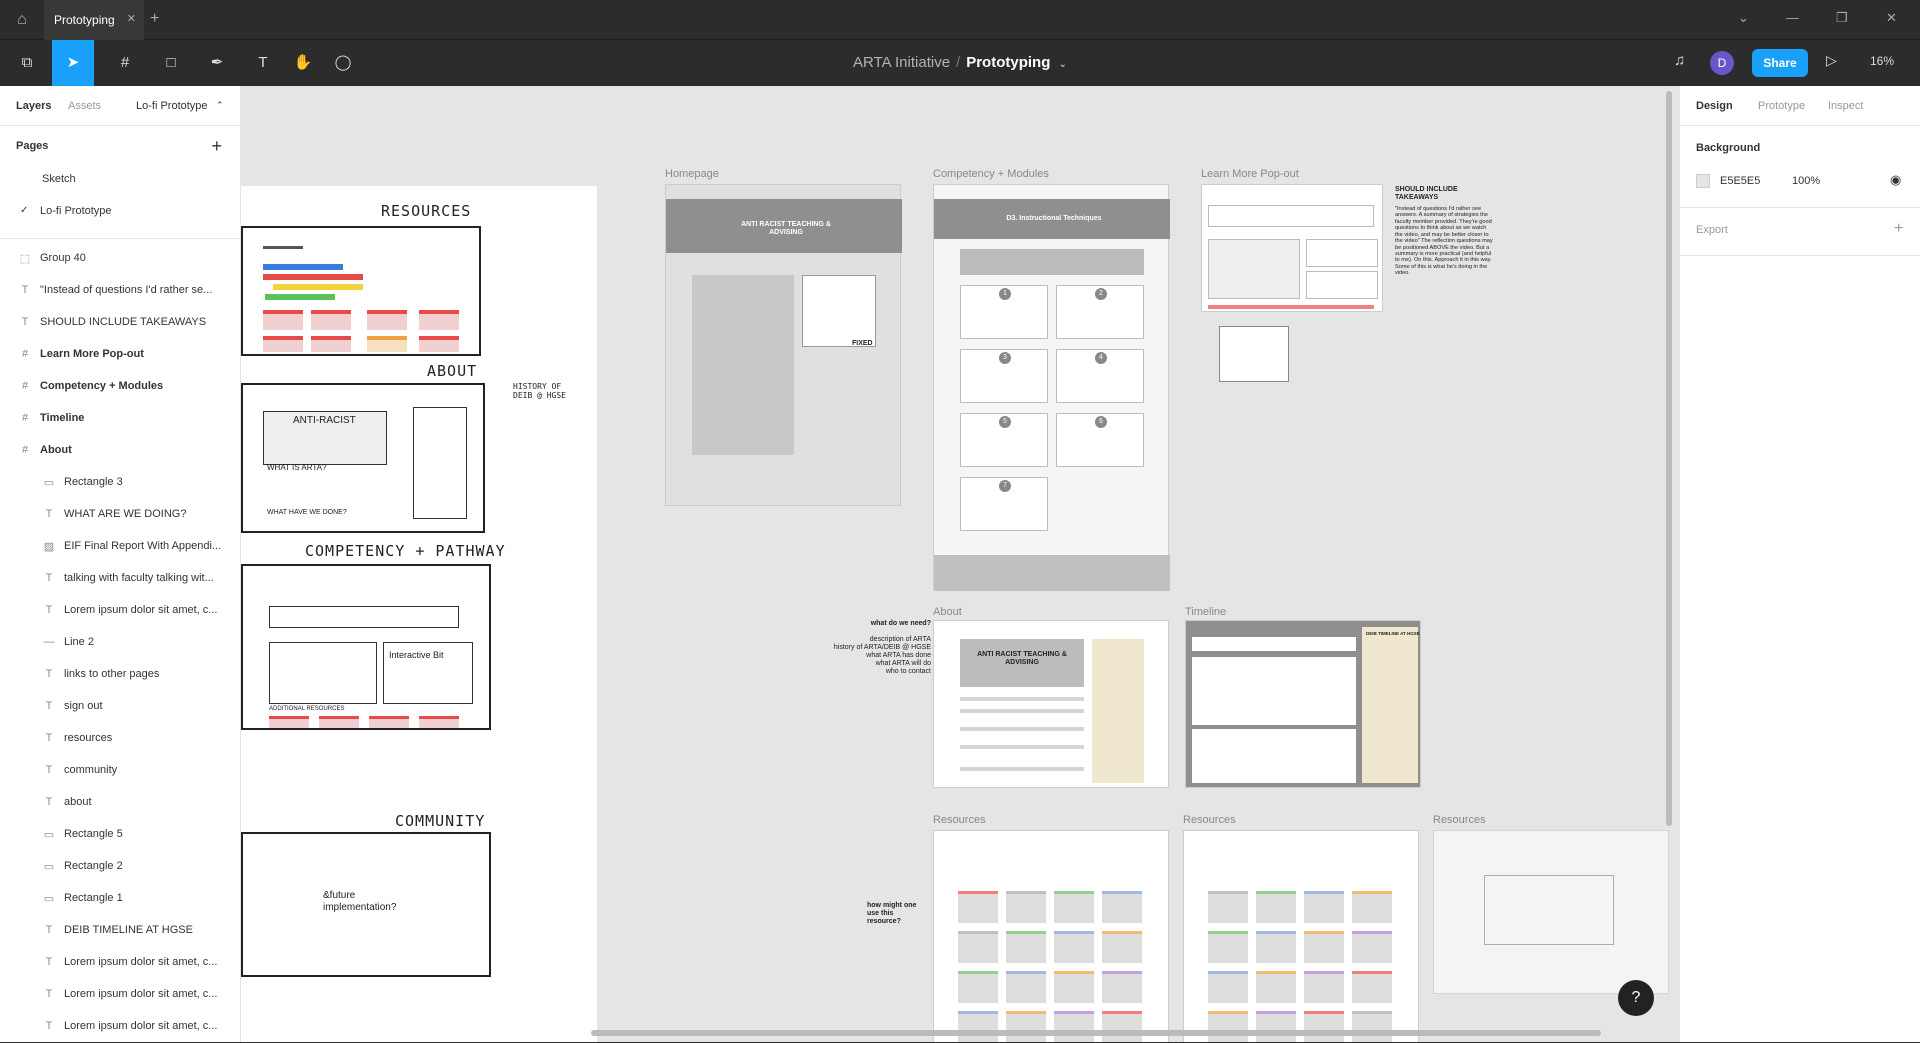  Describe the element at coordinates (1703, 181) in the screenshot. I see `background-swatch` at that location.